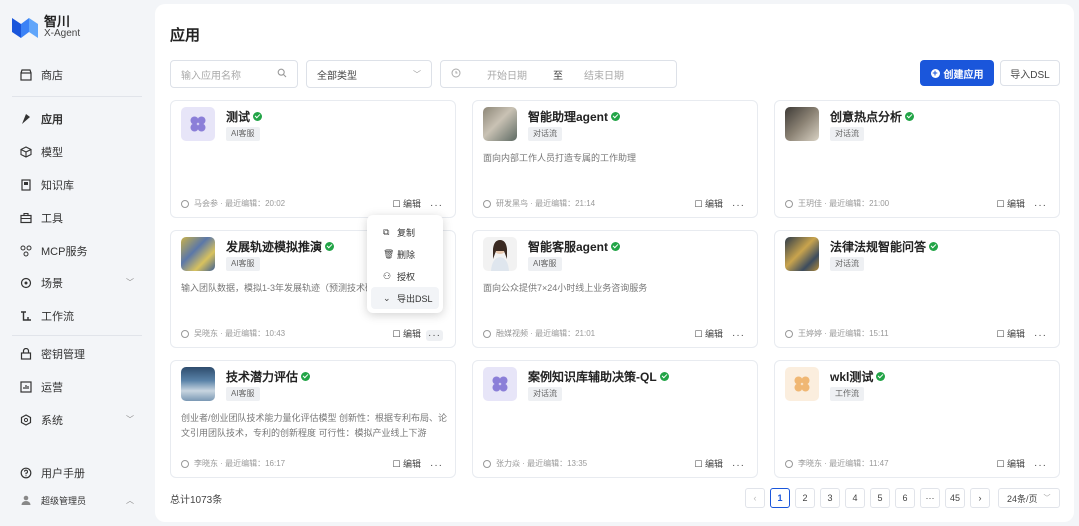  Describe the element at coordinates (78, 152) in the screenshot. I see `nav-models: 模型` at that location.